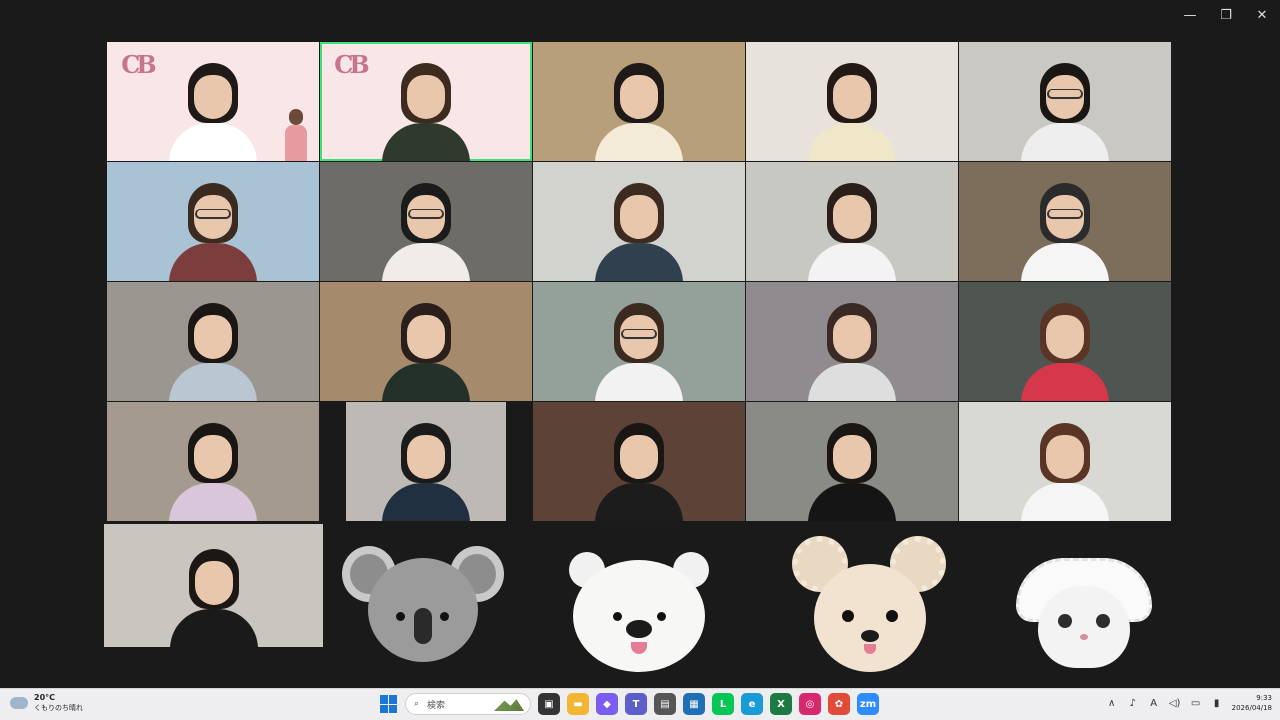 The width and height of the screenshot is (1280, 720). I want to click on store-icon: ▦, so click(694, 704).